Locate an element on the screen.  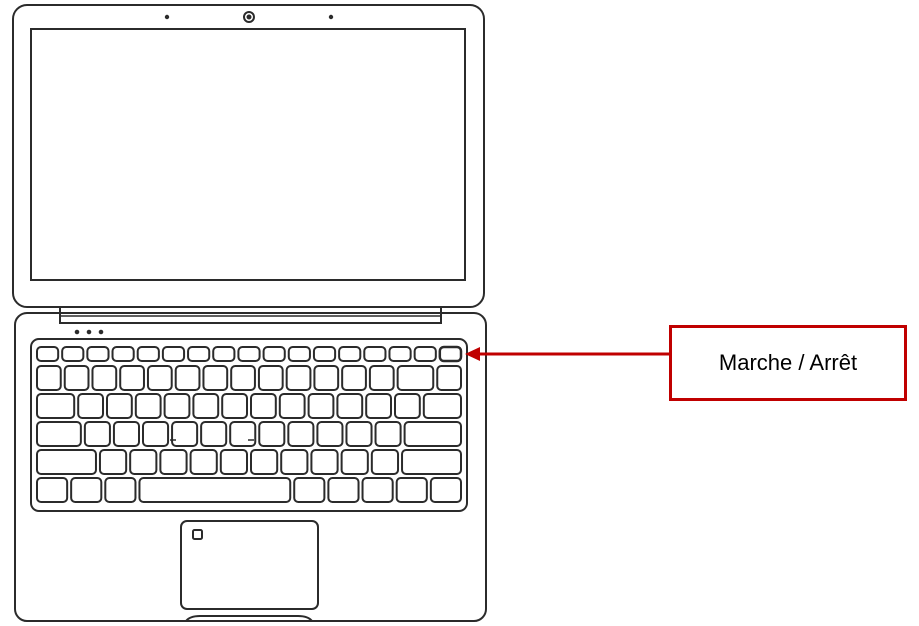
keyboard is located at coordinates (249, 424).